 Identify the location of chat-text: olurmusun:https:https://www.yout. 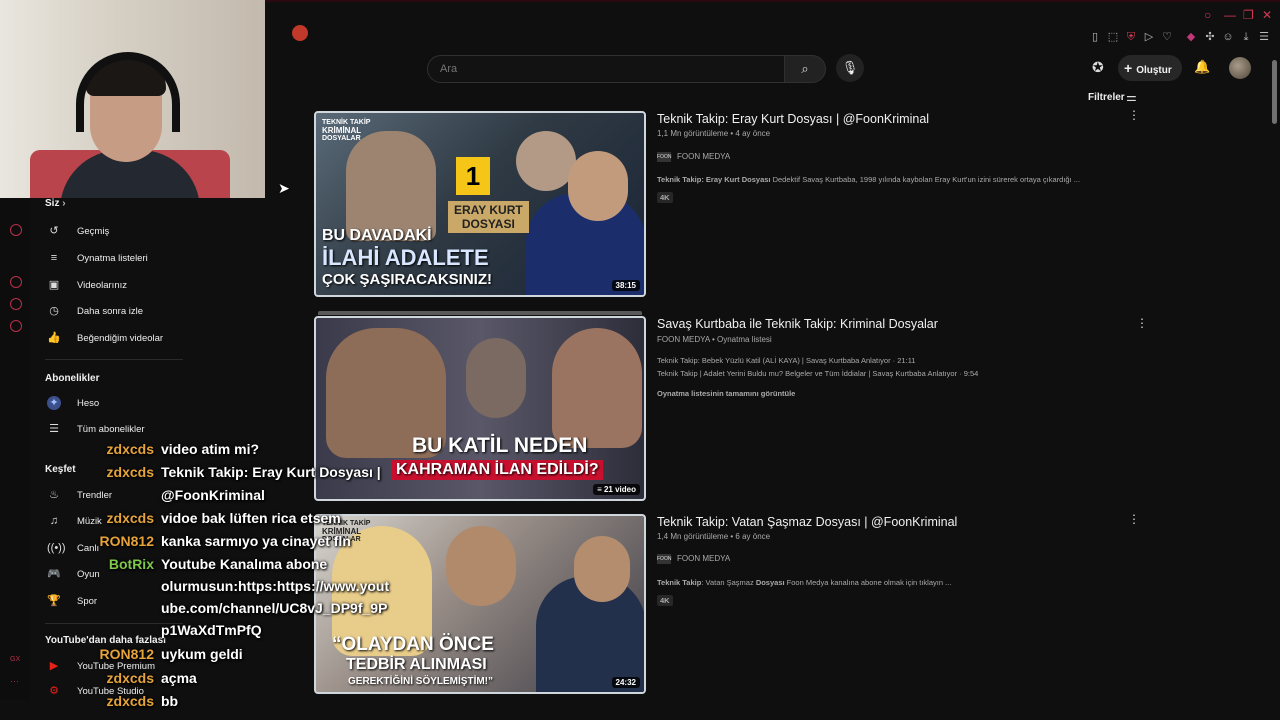
(275, 586).